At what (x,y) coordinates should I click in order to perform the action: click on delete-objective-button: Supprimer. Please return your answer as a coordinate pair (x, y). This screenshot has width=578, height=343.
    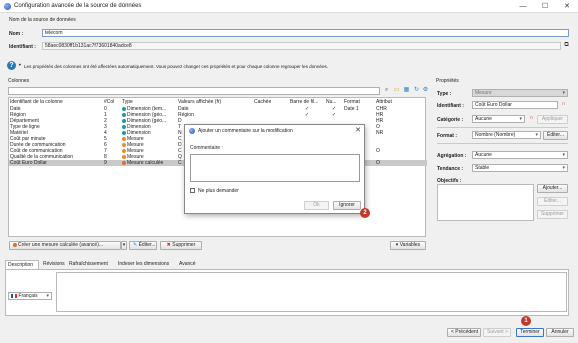
    Looking at the image, I should click on (552, 214).